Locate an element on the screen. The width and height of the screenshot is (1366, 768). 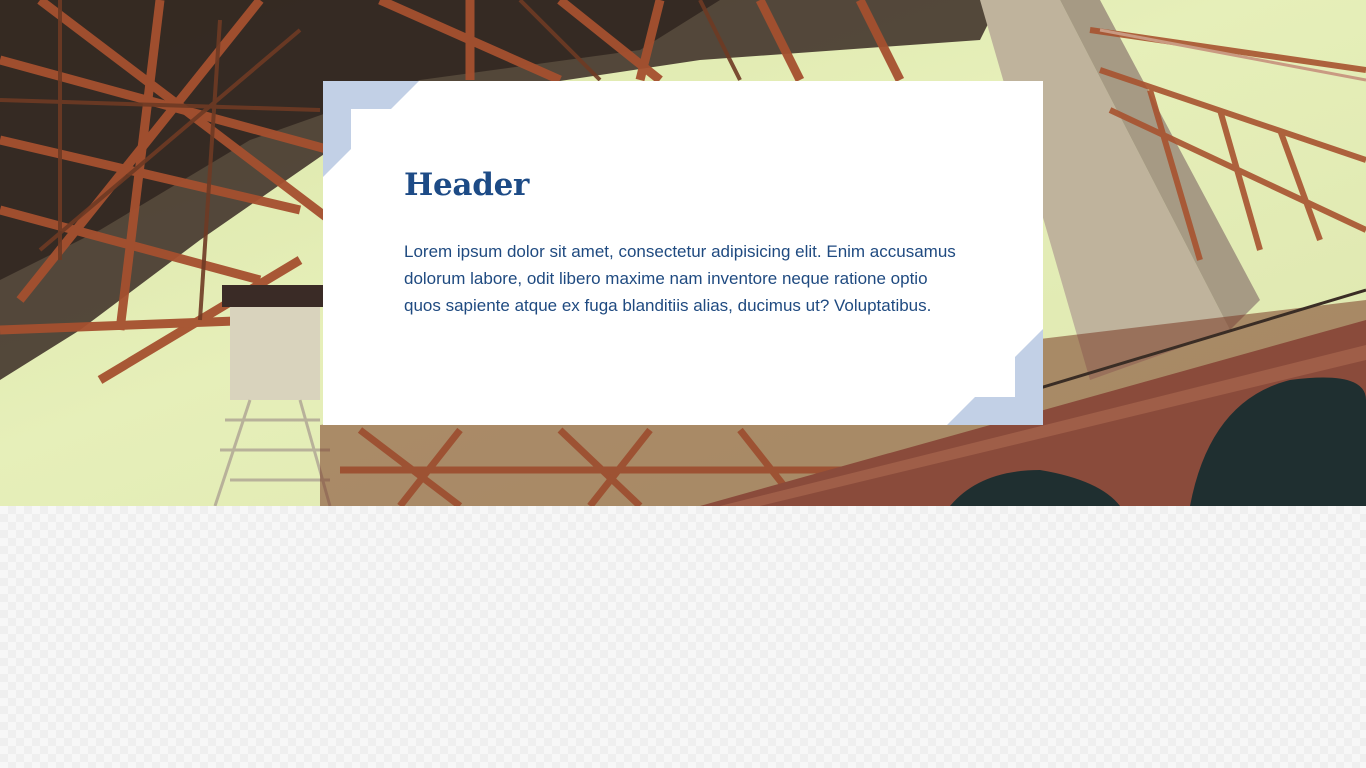
corner-accent-top-left is located at coordinates (371, 129).